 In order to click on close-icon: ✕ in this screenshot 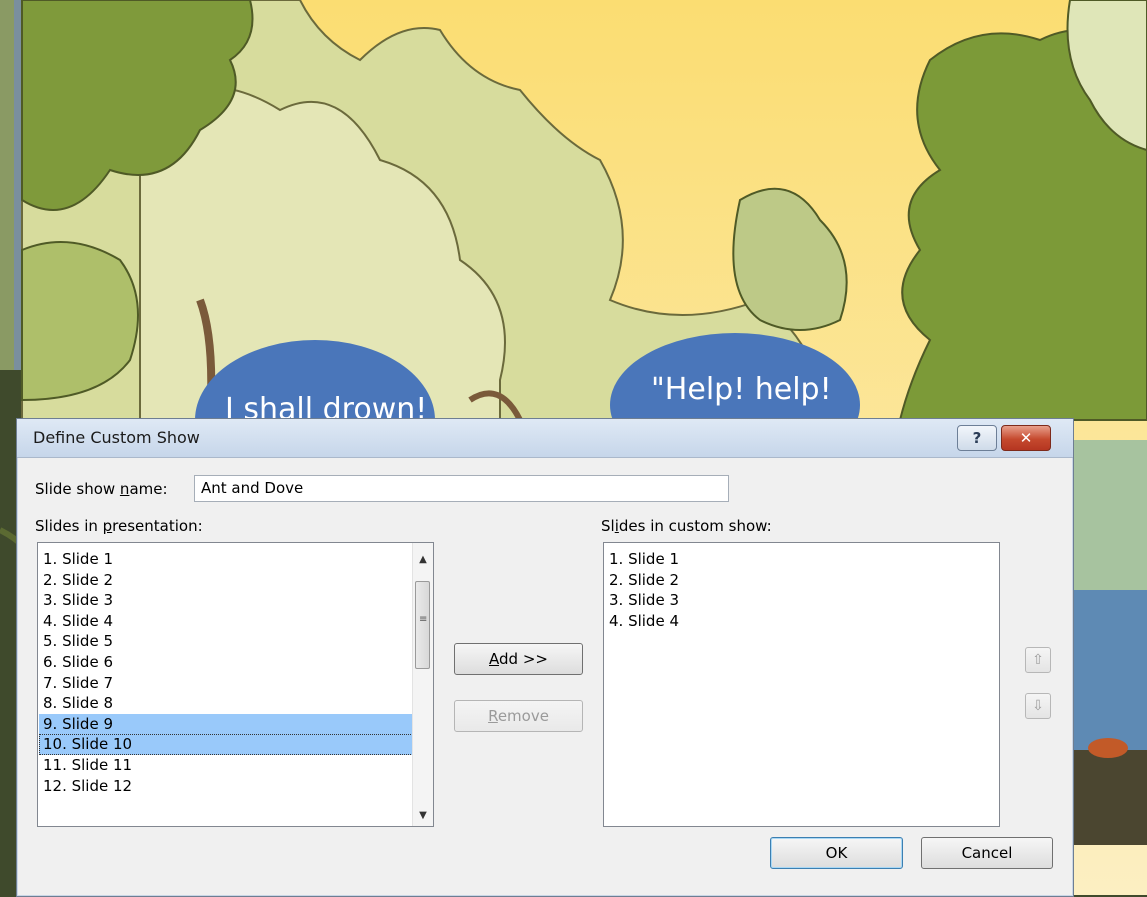, I will do `click(1026, 438)`.